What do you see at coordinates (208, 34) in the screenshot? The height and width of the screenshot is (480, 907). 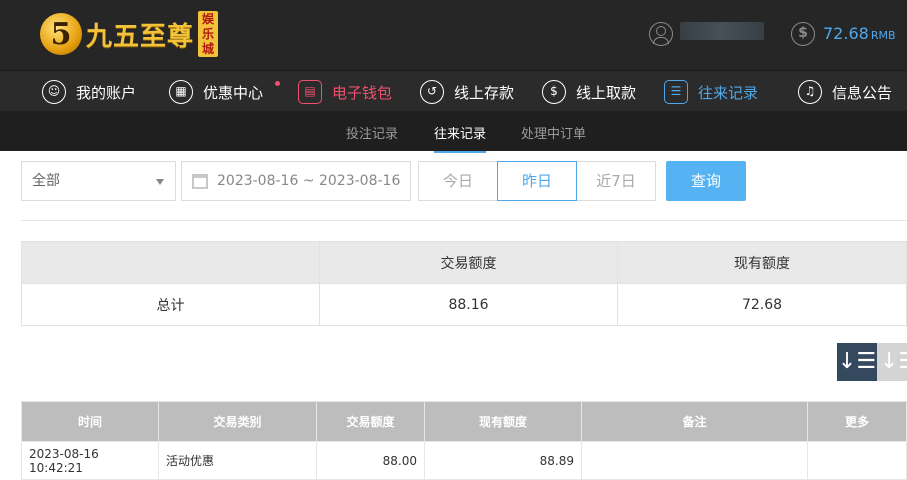 I see `logo-subtitle: 娱乐城` at bounding box center [208, 34].